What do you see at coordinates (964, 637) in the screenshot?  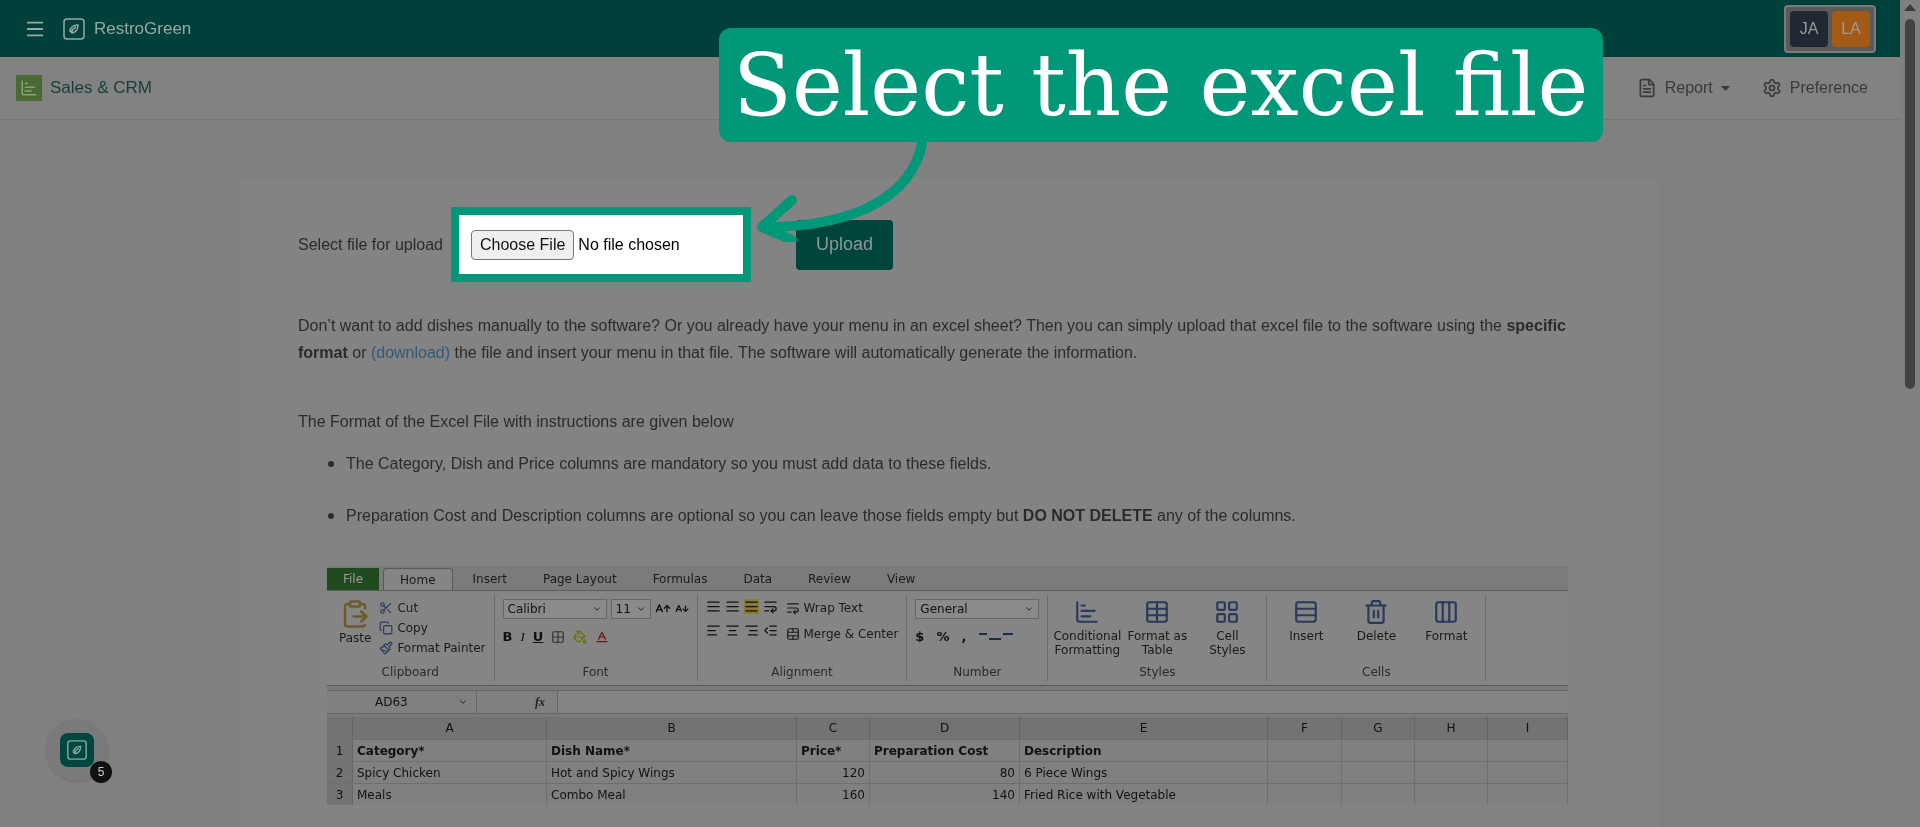 I see `number-format-button: ,` at bounding box center [964, 637].